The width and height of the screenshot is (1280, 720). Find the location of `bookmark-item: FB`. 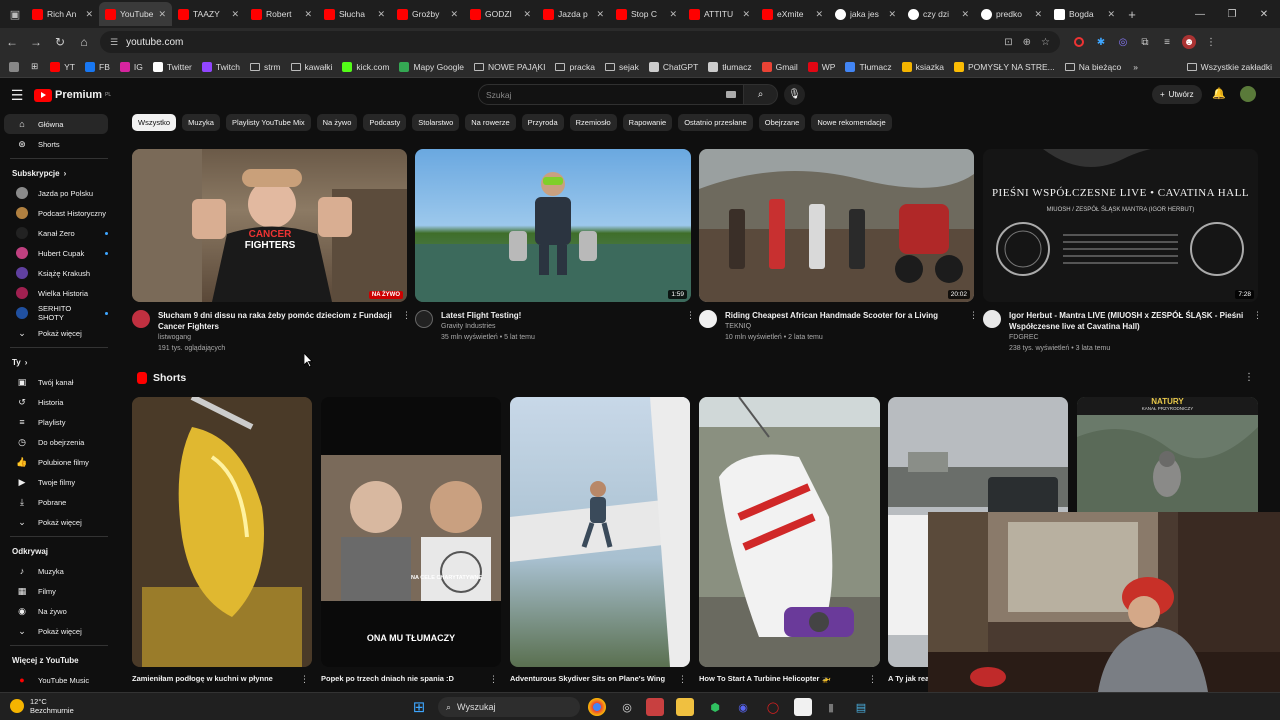

bookmark-item: FB is located at coordinates (97, 67).